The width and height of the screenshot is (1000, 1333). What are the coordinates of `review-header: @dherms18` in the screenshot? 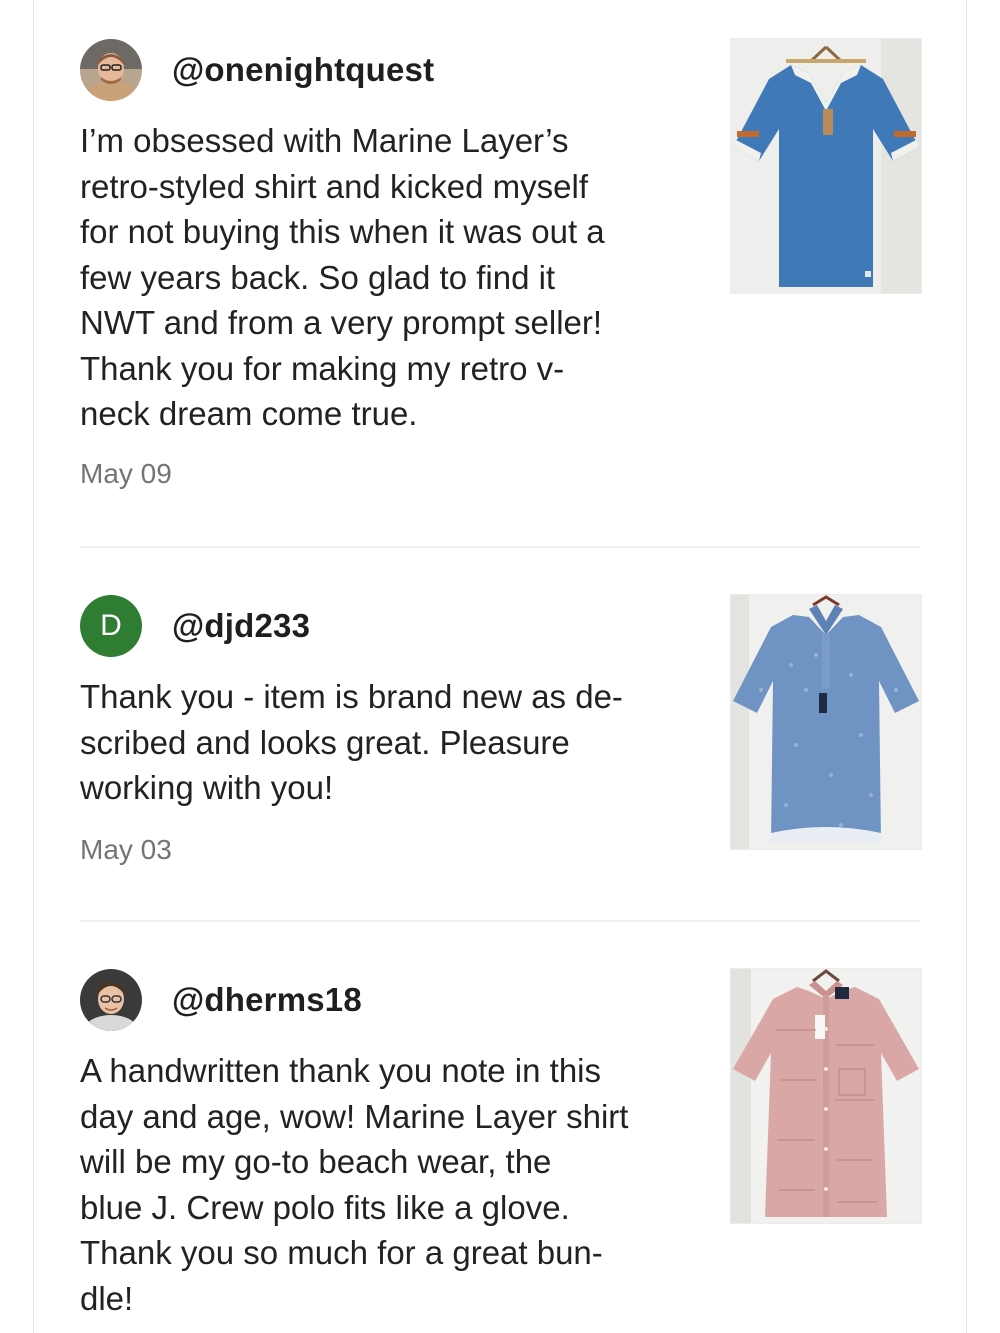 It's located at (221, 1000).